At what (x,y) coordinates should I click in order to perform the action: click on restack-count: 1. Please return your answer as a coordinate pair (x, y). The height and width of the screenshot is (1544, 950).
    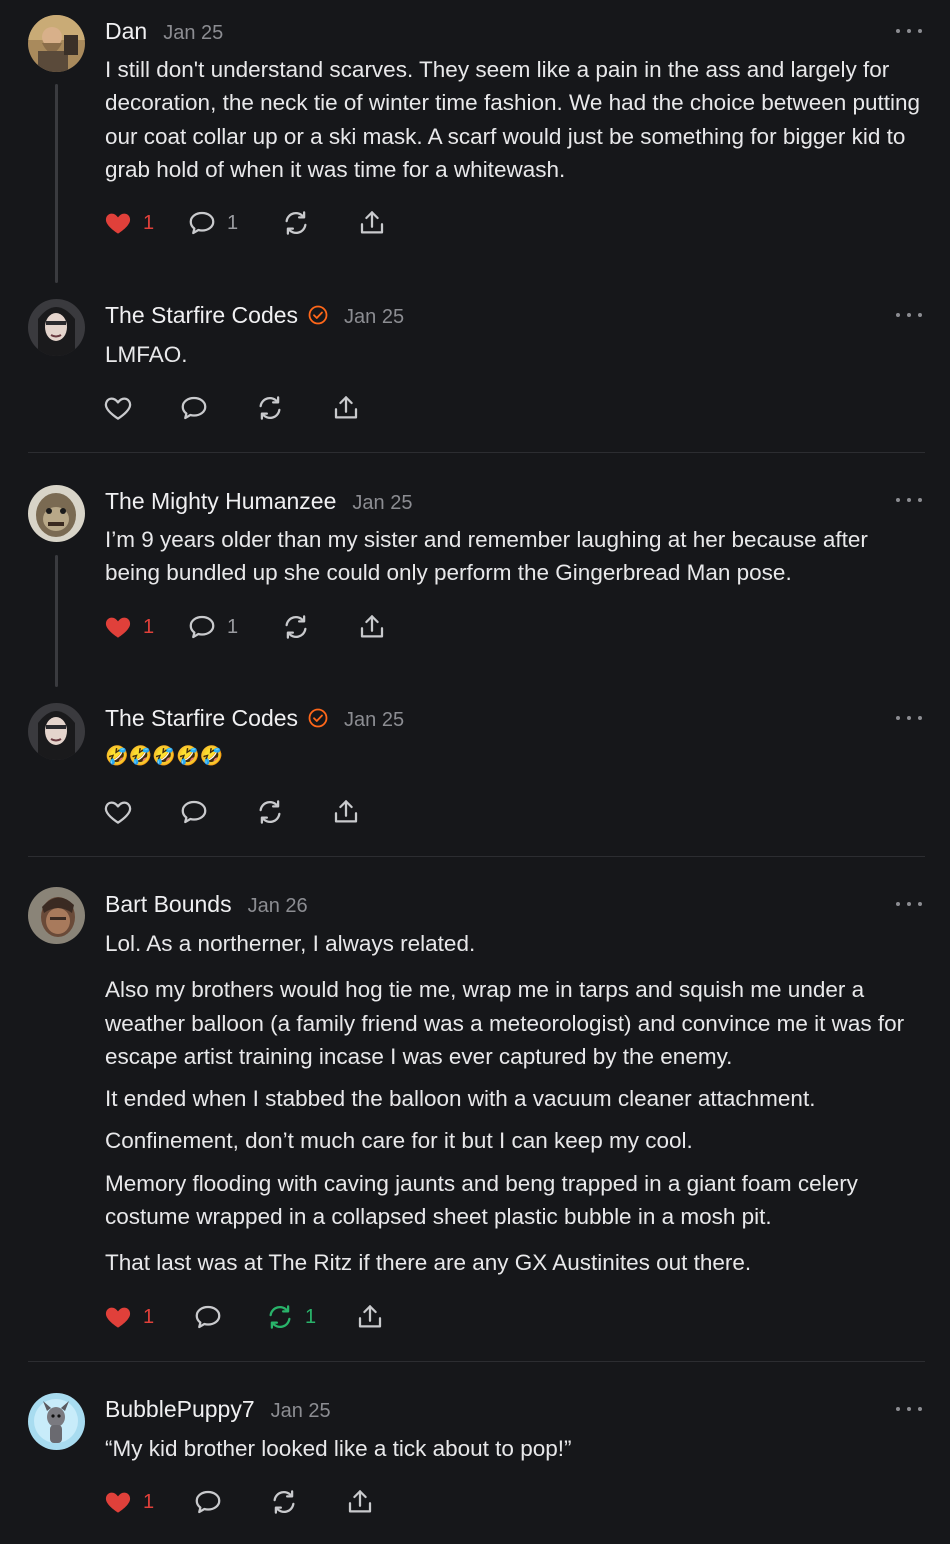
    Looking at the image, I should click on (311, 1316).